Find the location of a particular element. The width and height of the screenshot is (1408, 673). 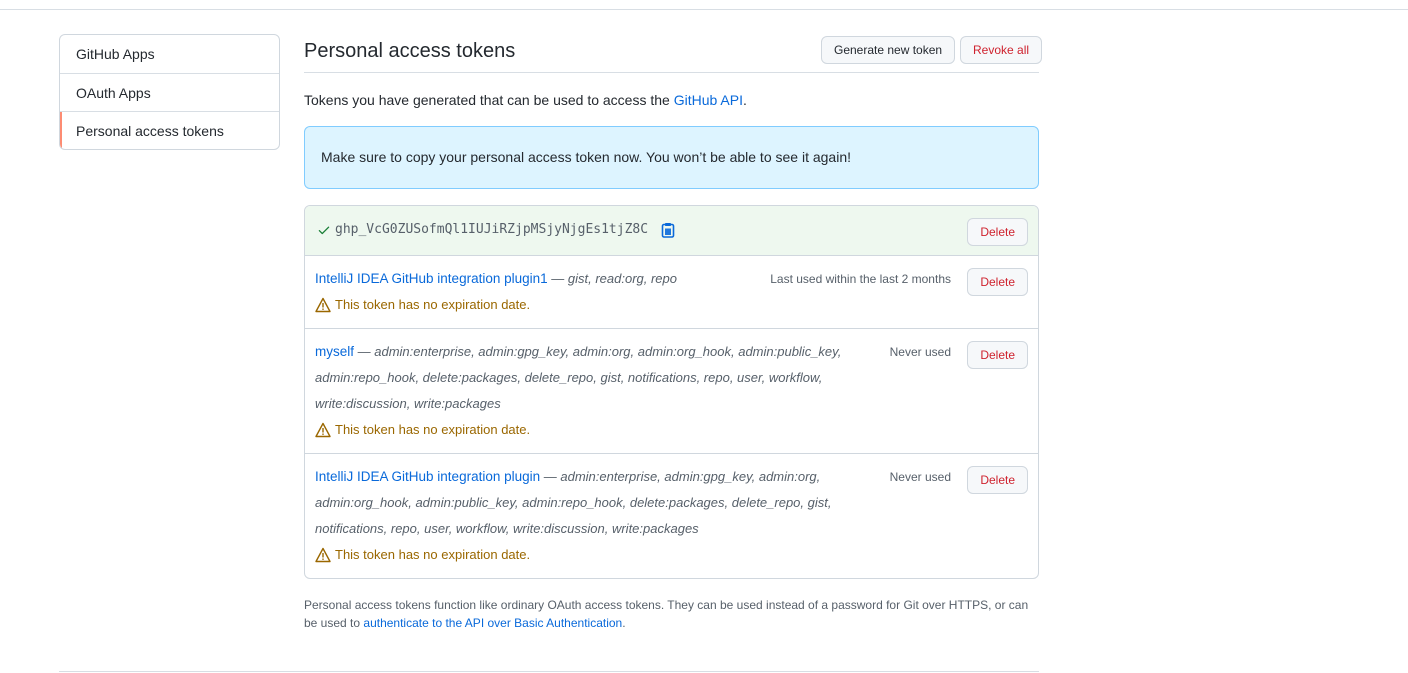

sidebar-item-github-apps: GitHub Apps is located at coordinates (169, 54).